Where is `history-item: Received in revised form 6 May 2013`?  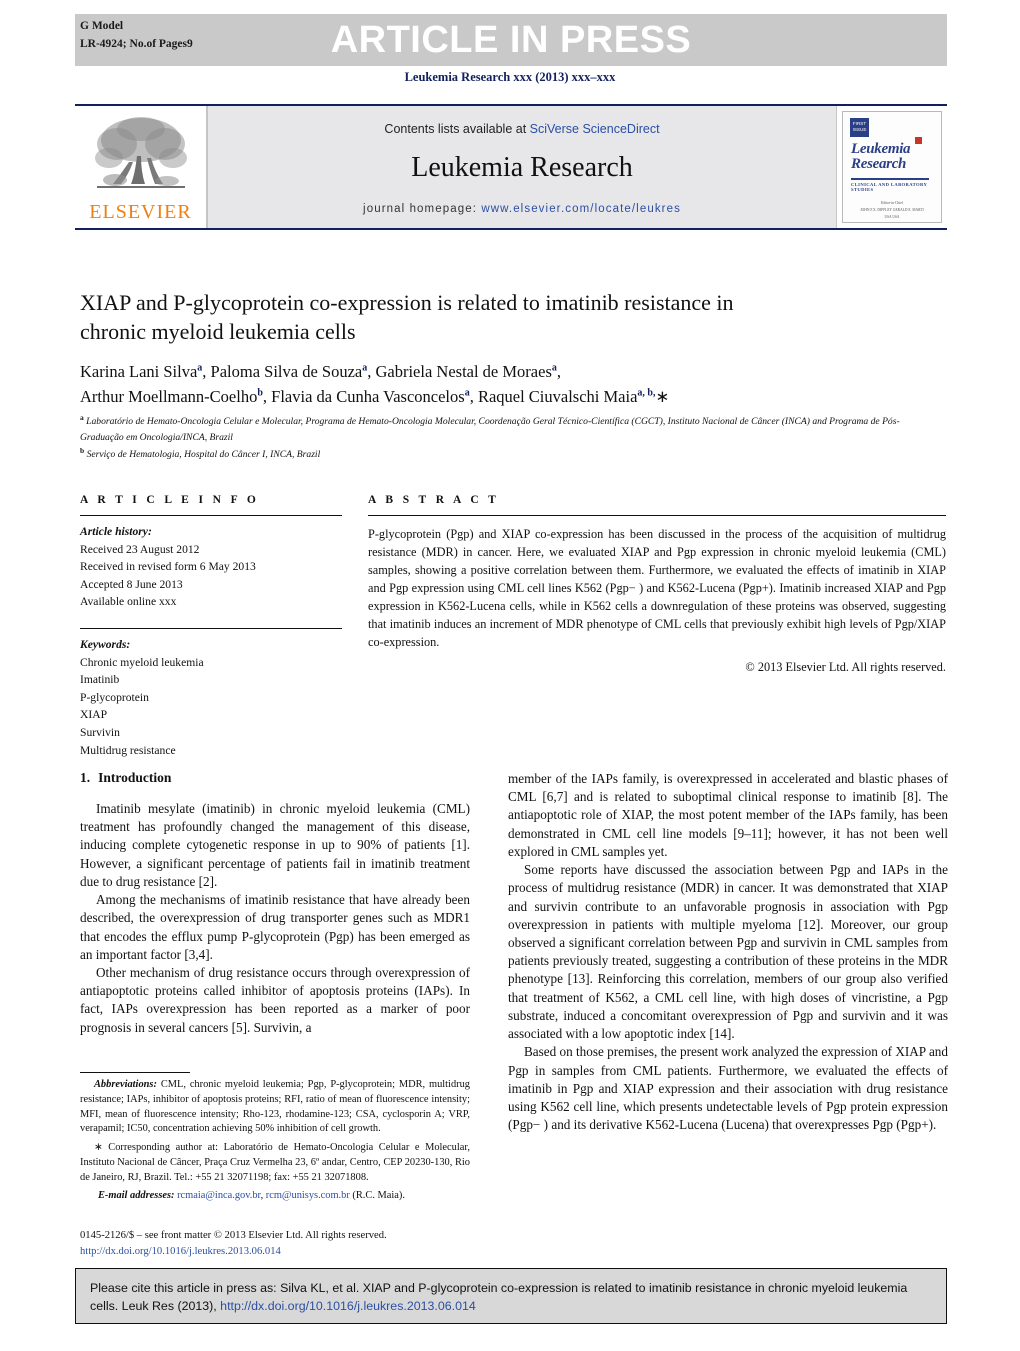
history-item: Received in revised form 6 May 2013 is located at coordinates (168, 567).